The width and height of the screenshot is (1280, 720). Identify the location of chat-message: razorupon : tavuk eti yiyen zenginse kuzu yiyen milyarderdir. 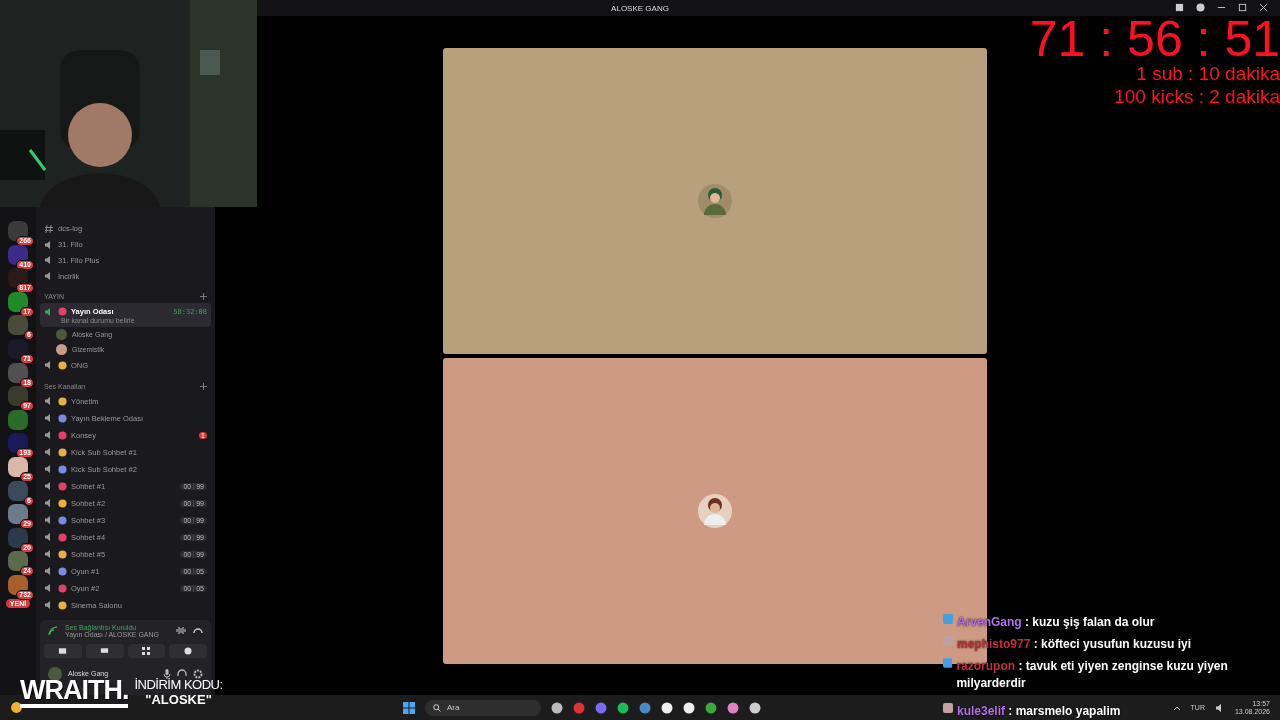
(1092, 675).